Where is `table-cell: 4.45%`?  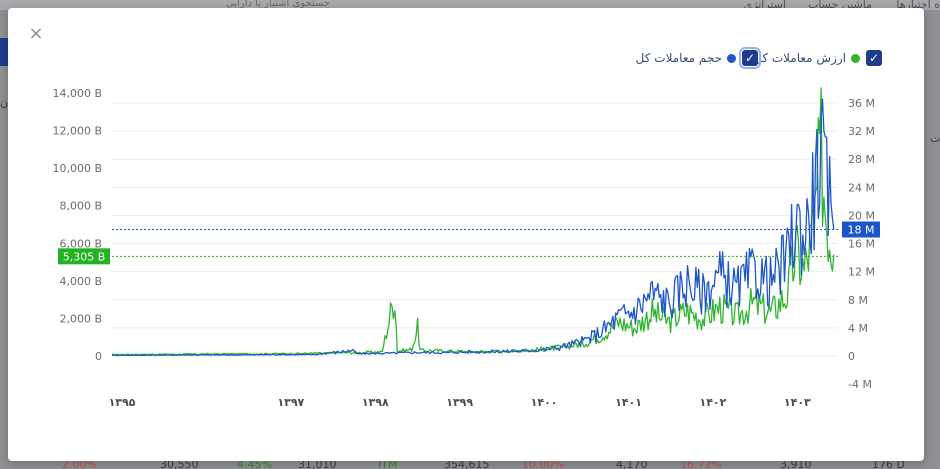
table-cell: 4.45% is located at coordinates (254, 464).